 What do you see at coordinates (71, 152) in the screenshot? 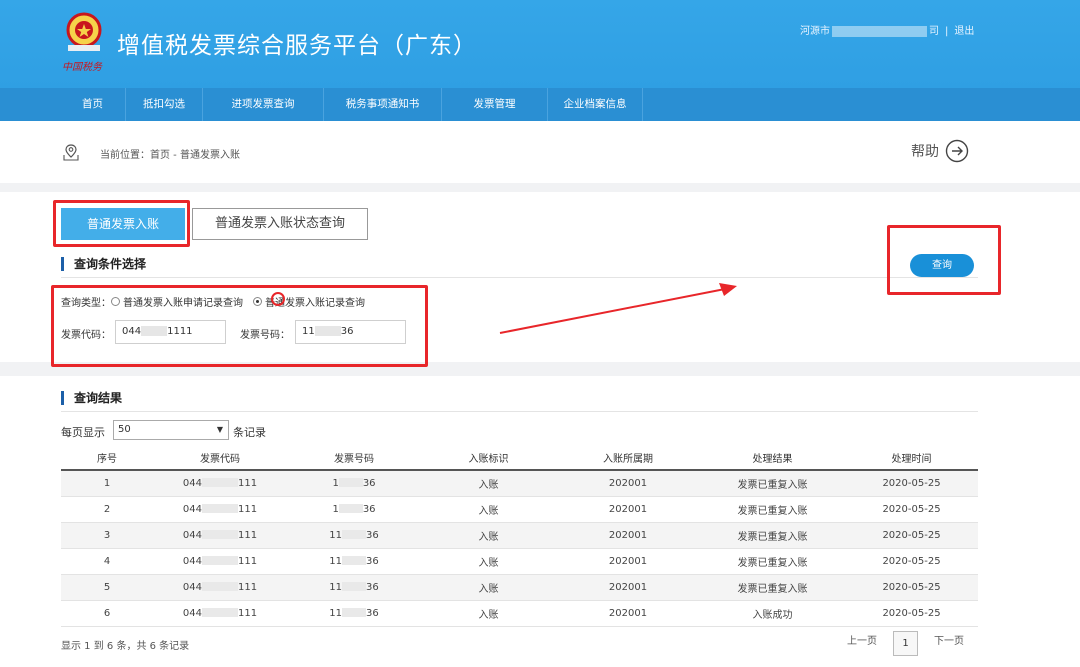
I see `location-pin-icon` at bounding box center [71, 152].